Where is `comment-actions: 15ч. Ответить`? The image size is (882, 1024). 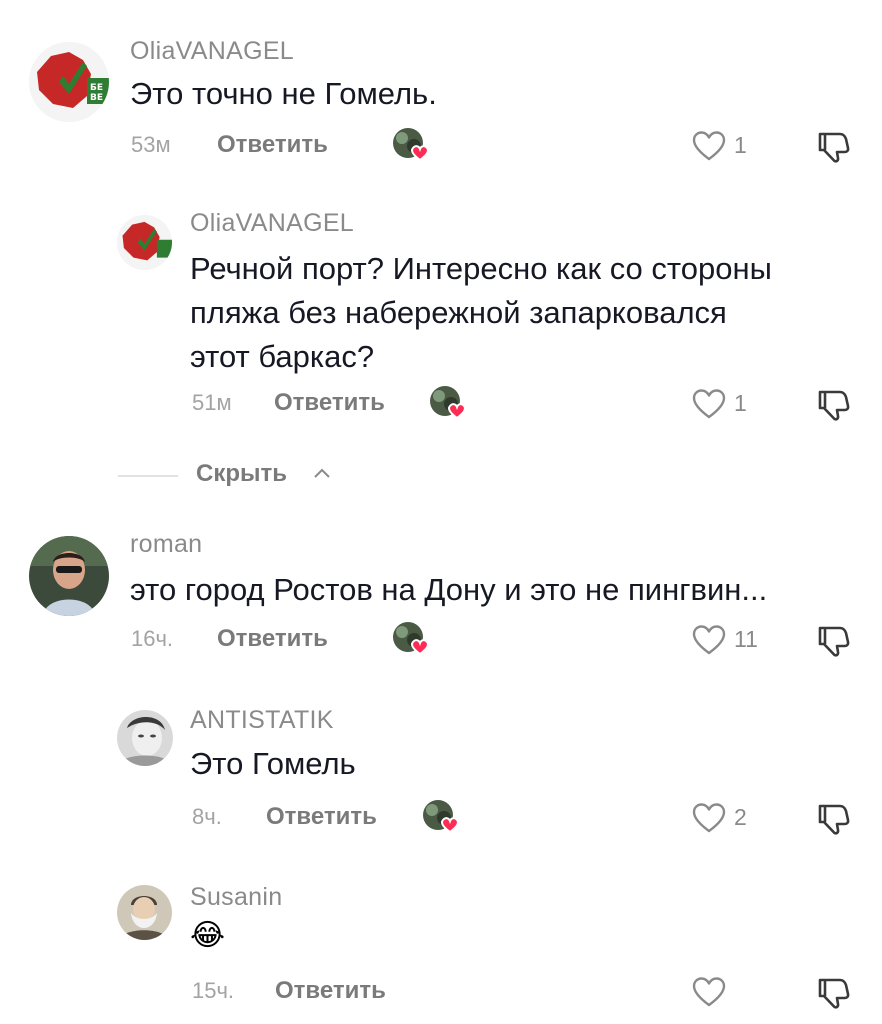 comment-actions: 15ч. Ответить is located at coordinates (441, 992).